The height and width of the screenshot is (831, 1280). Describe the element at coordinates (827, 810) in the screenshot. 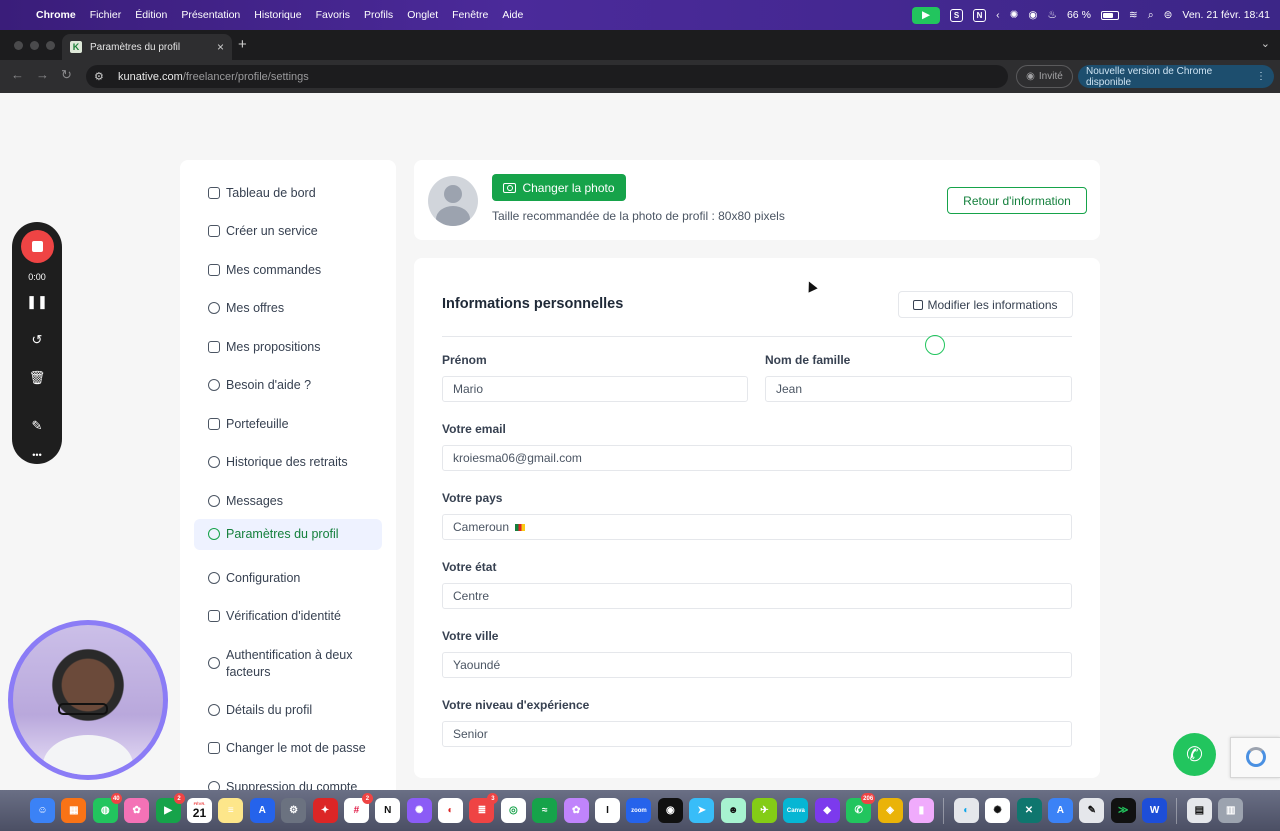

I see `obsidian-icon: ◆` at that location.